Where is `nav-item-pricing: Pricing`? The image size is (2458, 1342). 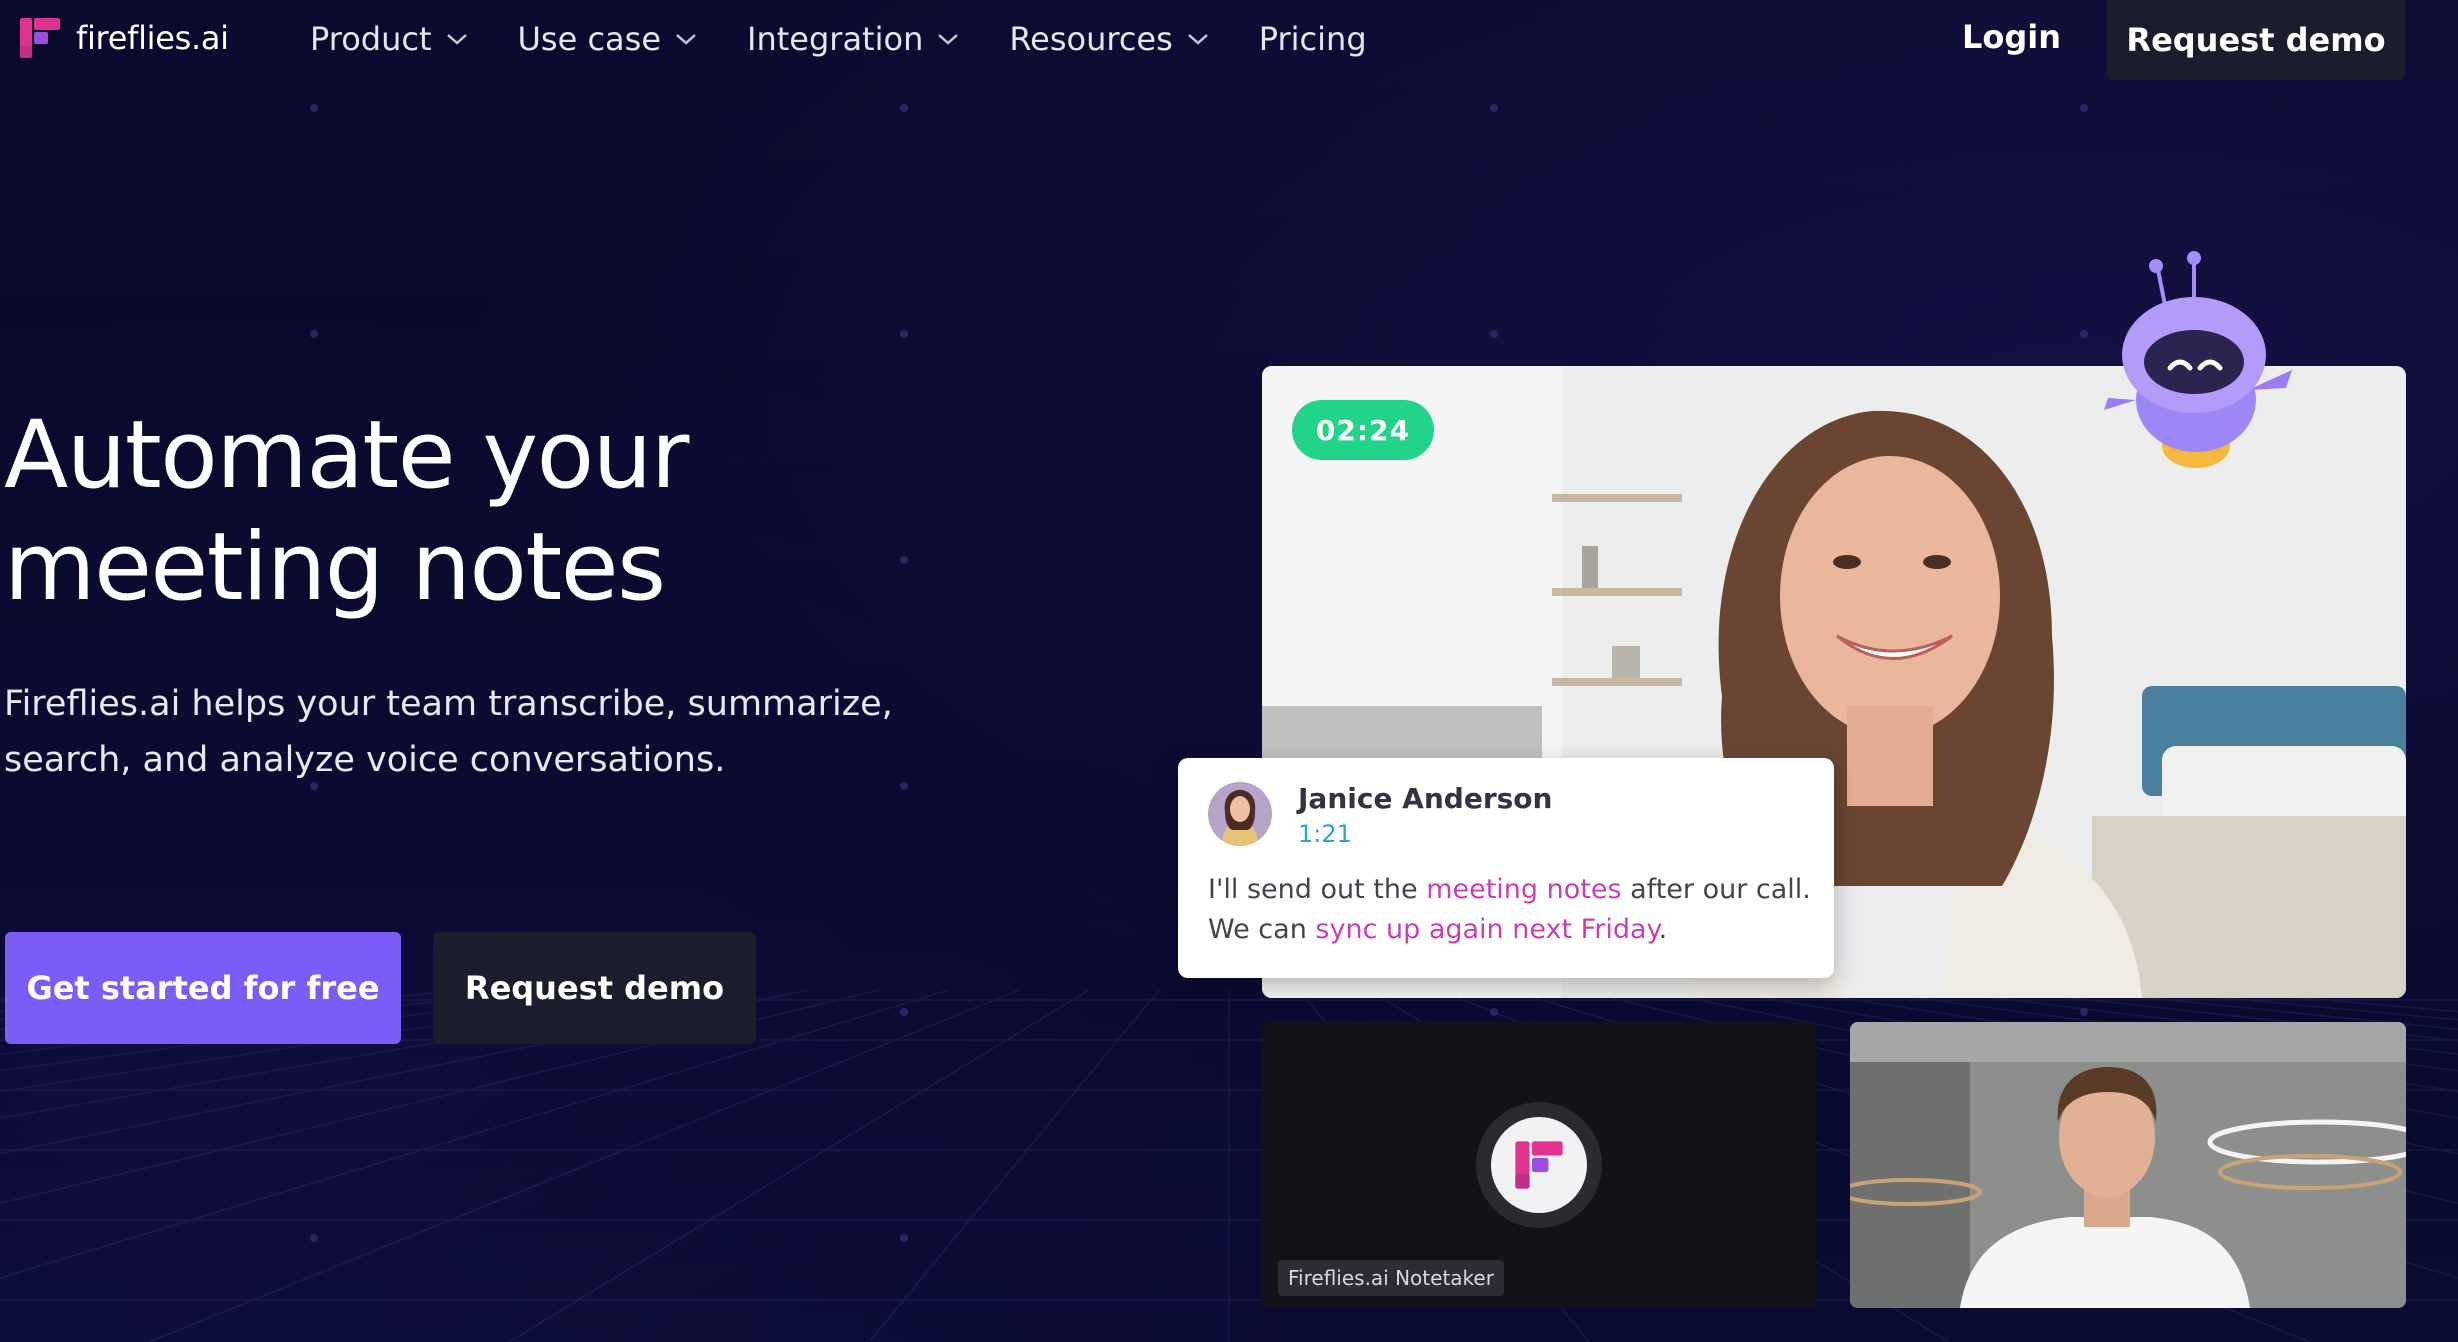 nav-item-pricing: Pricing is located at coordinates (1313, 39).